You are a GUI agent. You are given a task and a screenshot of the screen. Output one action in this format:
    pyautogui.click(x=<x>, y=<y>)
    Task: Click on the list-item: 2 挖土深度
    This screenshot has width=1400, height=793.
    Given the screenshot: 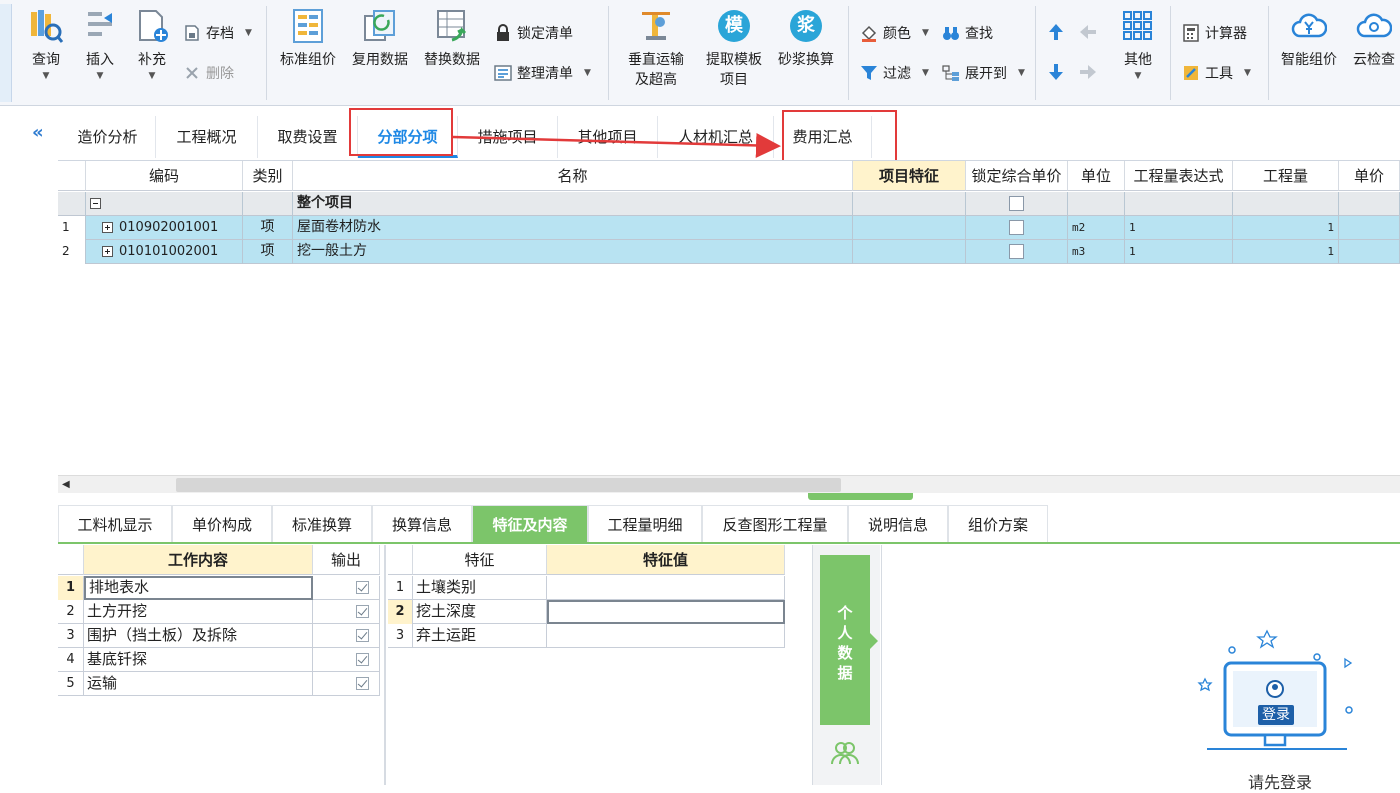 What is the action you would take?
    pyautogui.click(x=586, y=612)
    